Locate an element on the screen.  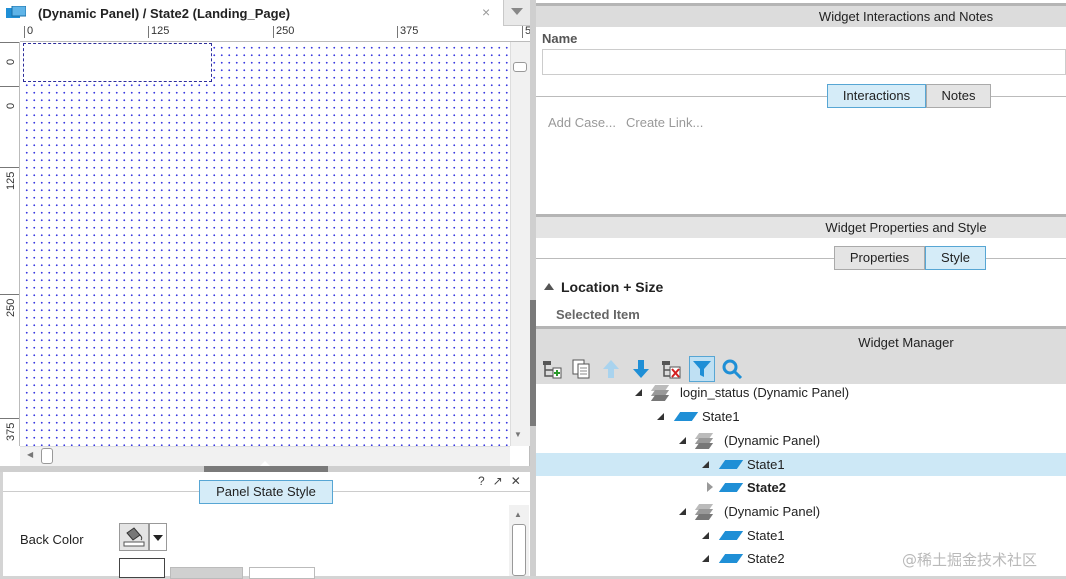
tab-notes: Notes is located at coordinates (958, 96).